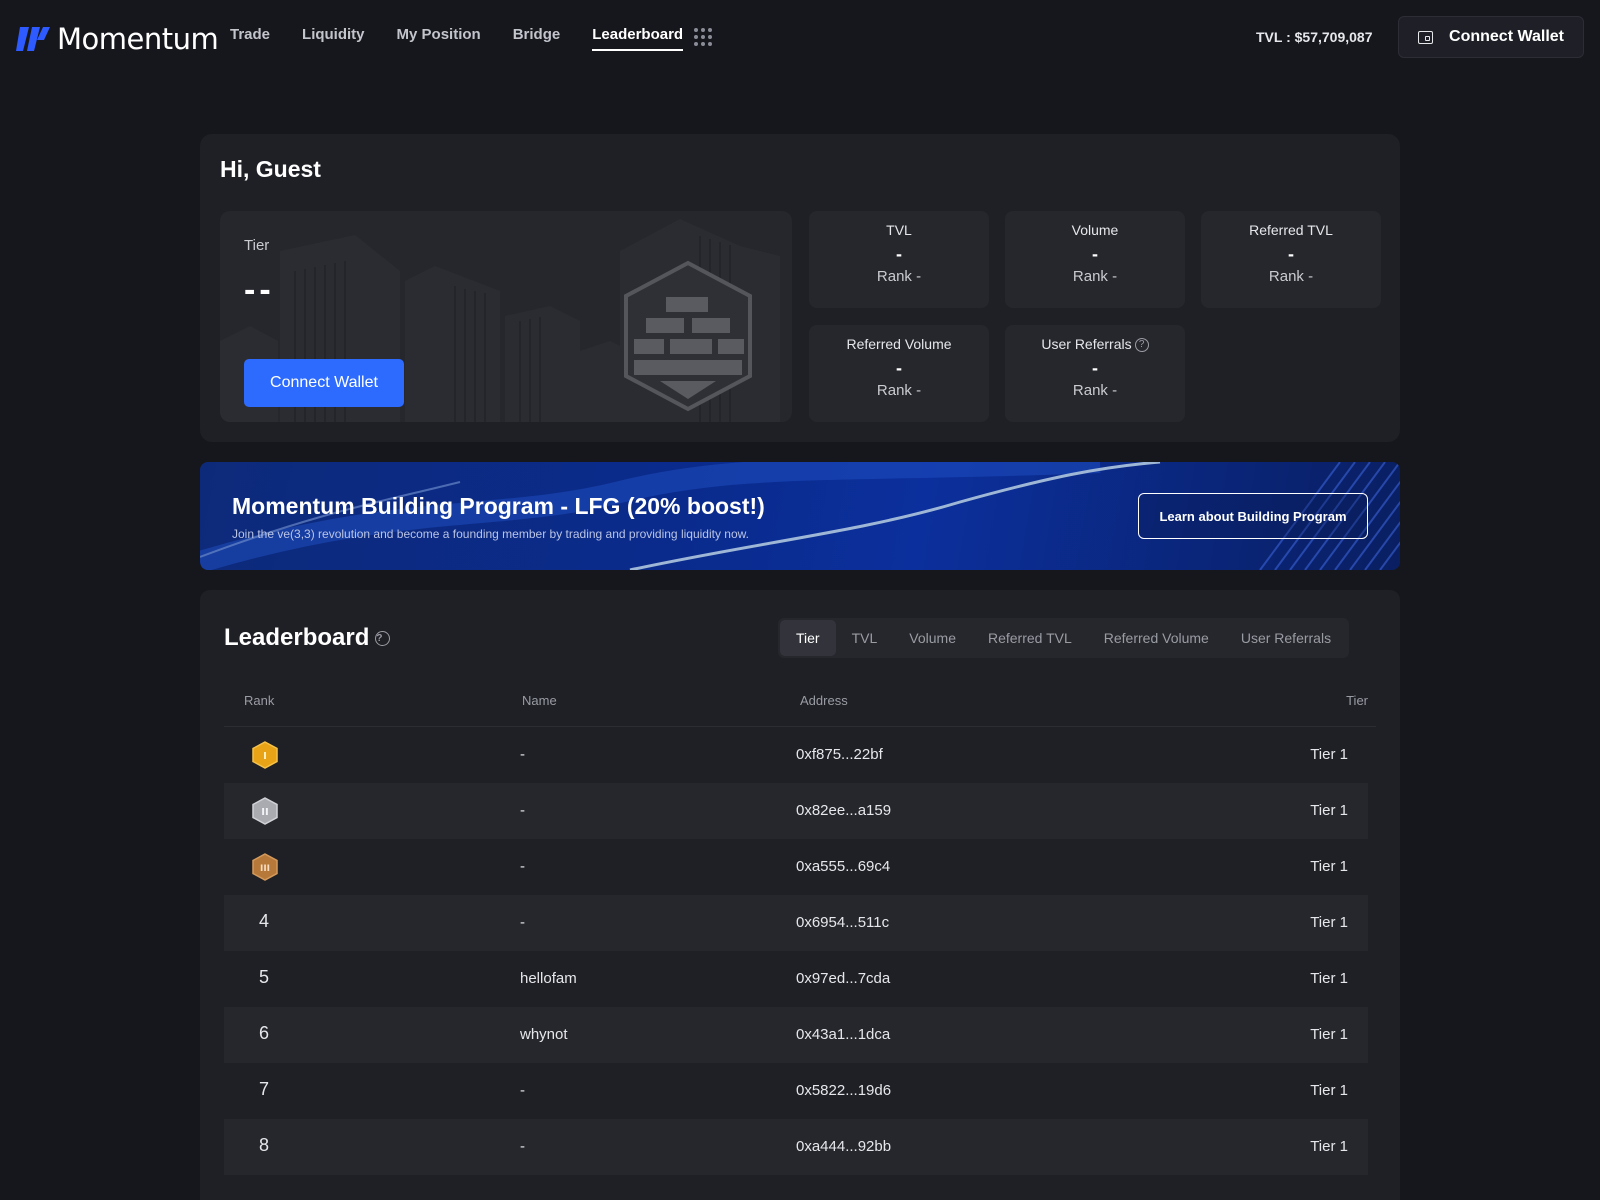 The width and height of the screenshot is (1600, 1200). I want to click on table-row: I - 0xf875...22bf Tier 1, so click(796, 755).